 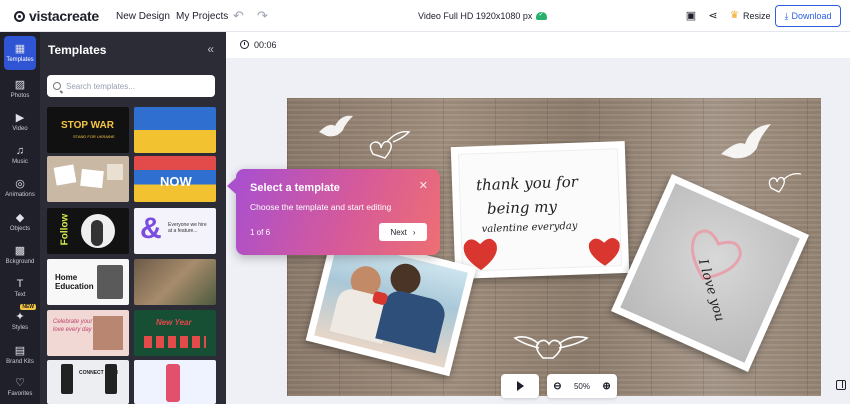 I want to click on card-line-2: being my, so click(x=522, y=207).